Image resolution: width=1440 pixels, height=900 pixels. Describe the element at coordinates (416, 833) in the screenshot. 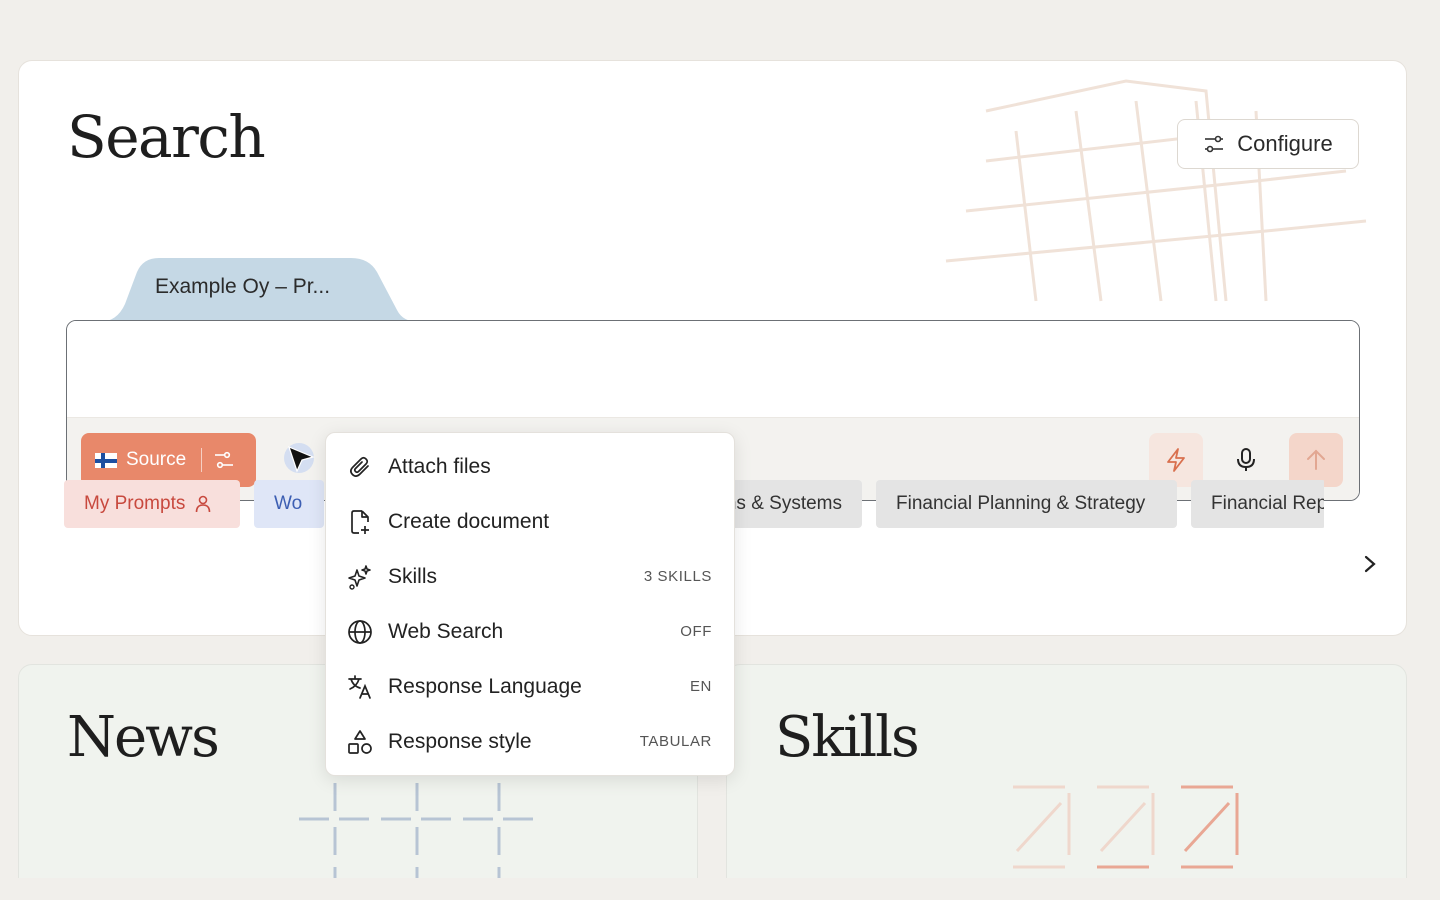

I see `news-decoration` at that location.